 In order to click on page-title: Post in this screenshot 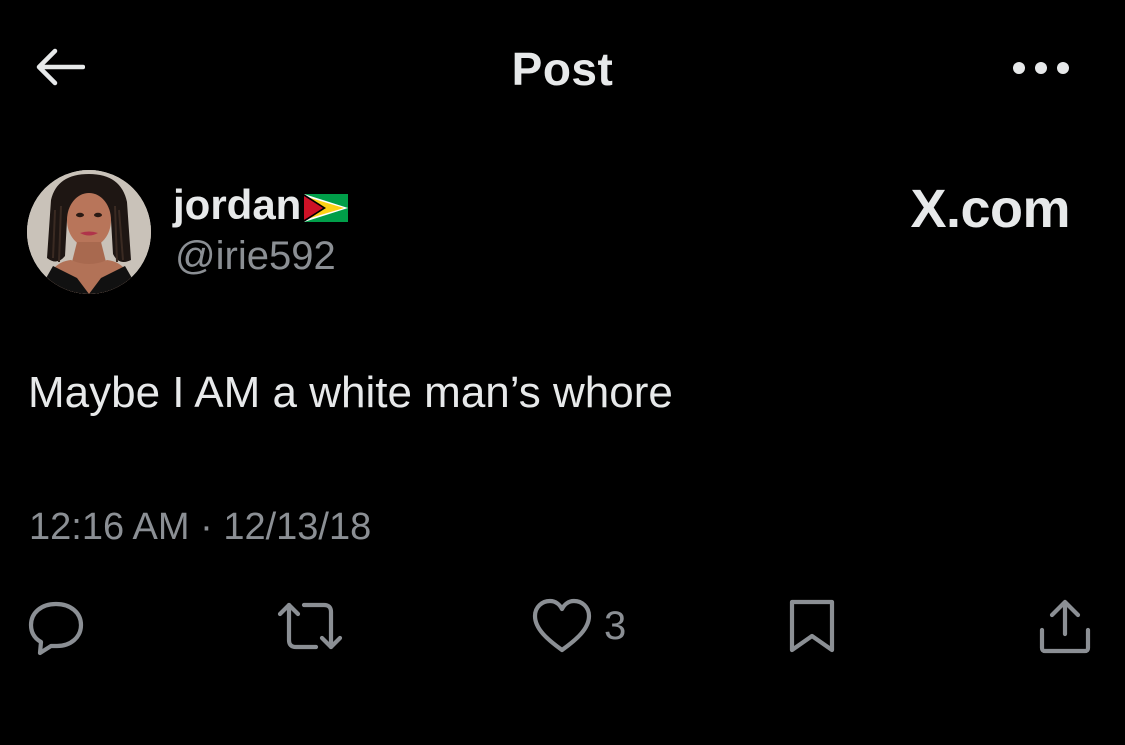, I will do `click(562, 69)`.